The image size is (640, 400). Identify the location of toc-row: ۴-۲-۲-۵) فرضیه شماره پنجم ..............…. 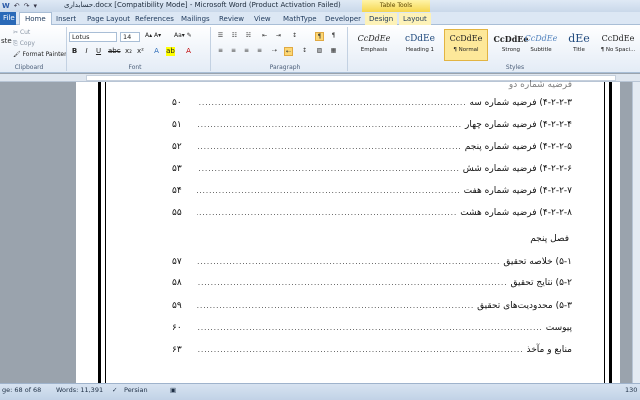
(372, 147).